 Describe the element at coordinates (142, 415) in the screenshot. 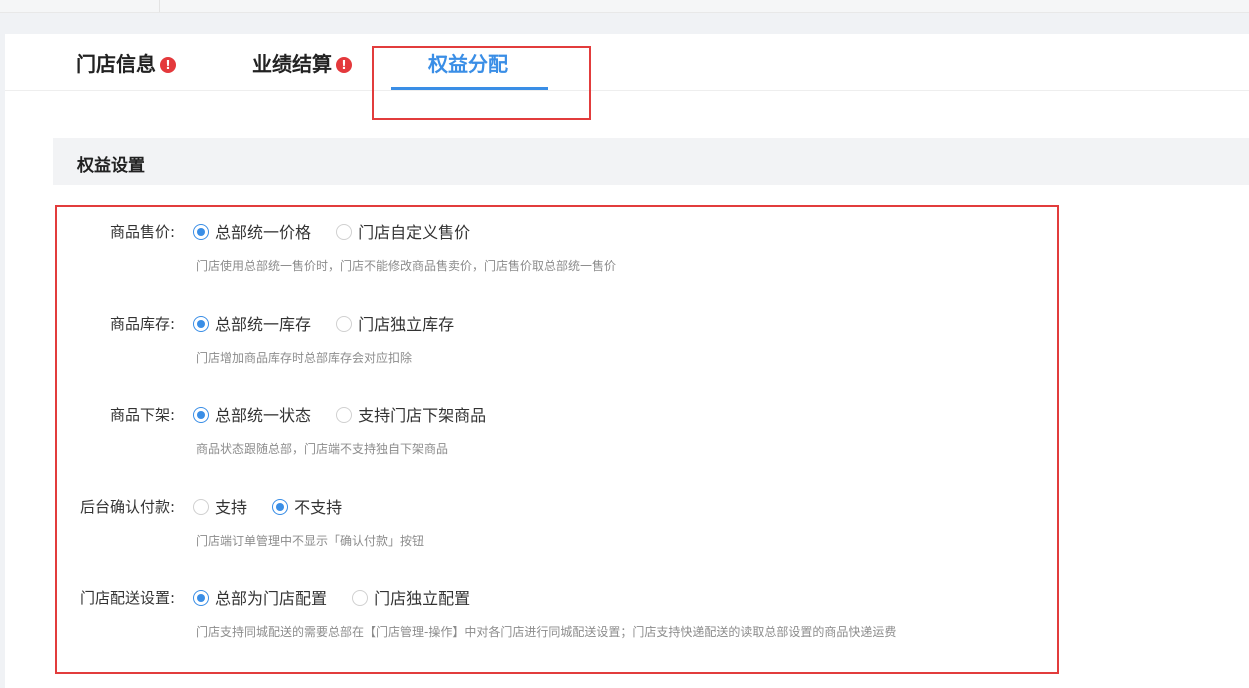

I see `setting-label: 商品下架:` at that location.